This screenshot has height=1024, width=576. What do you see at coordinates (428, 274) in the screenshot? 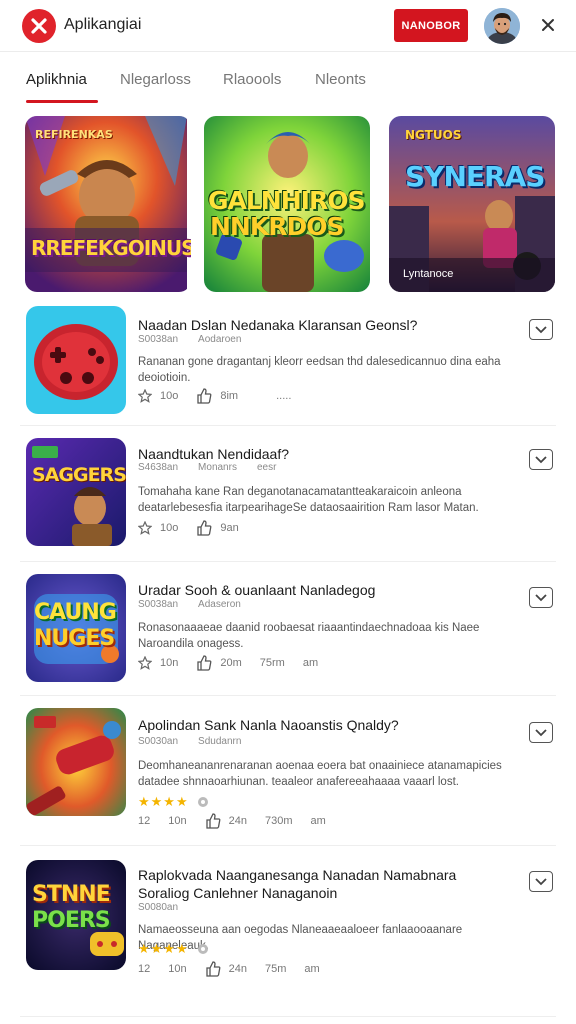
I see `banner-3-caption: Lyntanoce` at bounding box center [428, 274].